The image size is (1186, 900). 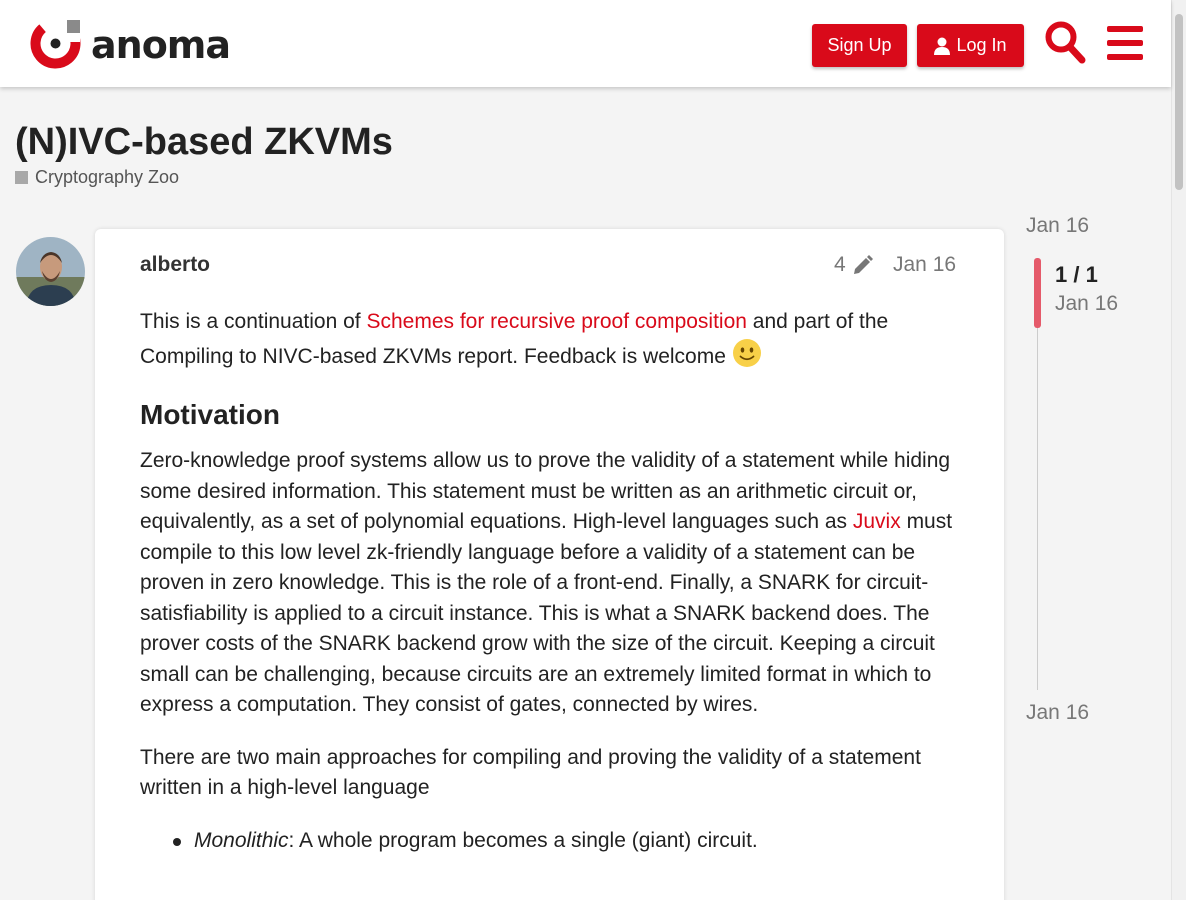 I want to click on log-in-button: Log In, so click(x=970, y=45).